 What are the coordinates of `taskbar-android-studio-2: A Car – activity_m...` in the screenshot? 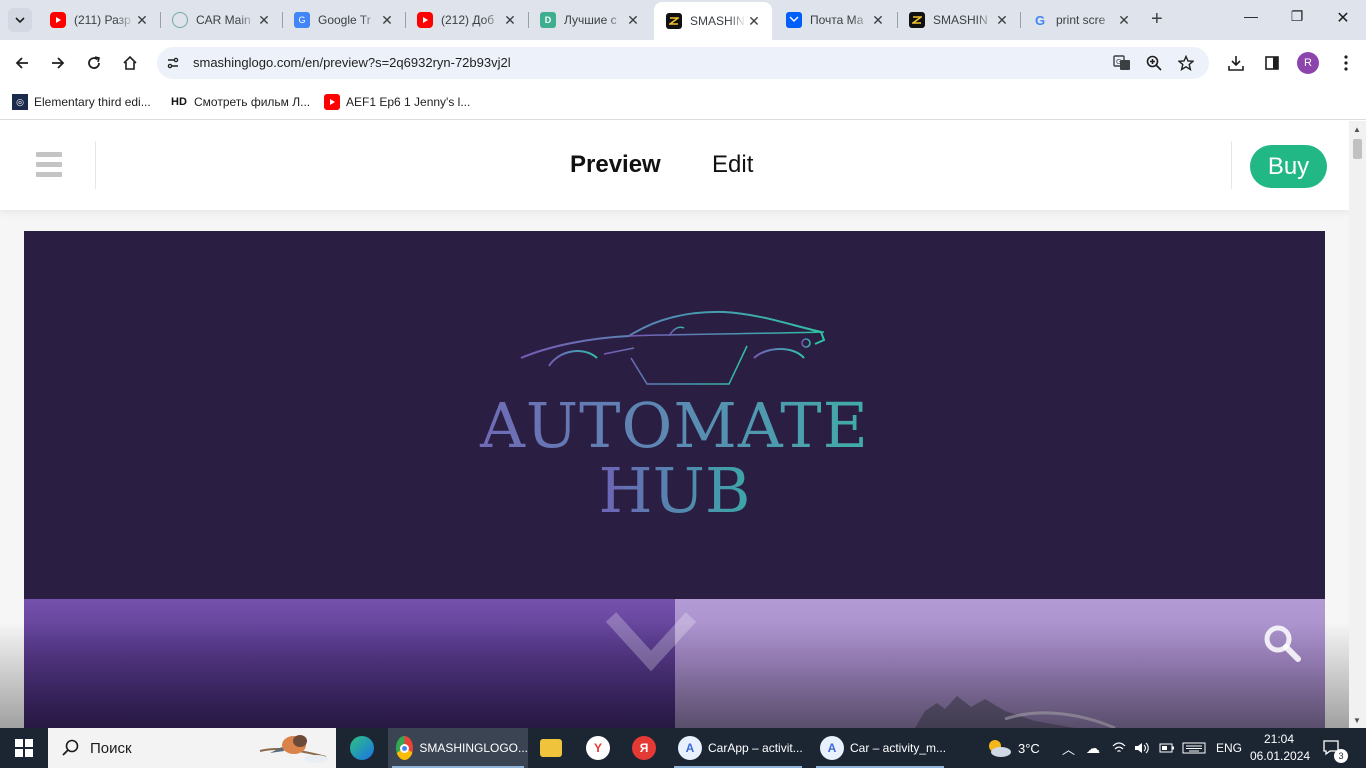 It's located at (880, 748).